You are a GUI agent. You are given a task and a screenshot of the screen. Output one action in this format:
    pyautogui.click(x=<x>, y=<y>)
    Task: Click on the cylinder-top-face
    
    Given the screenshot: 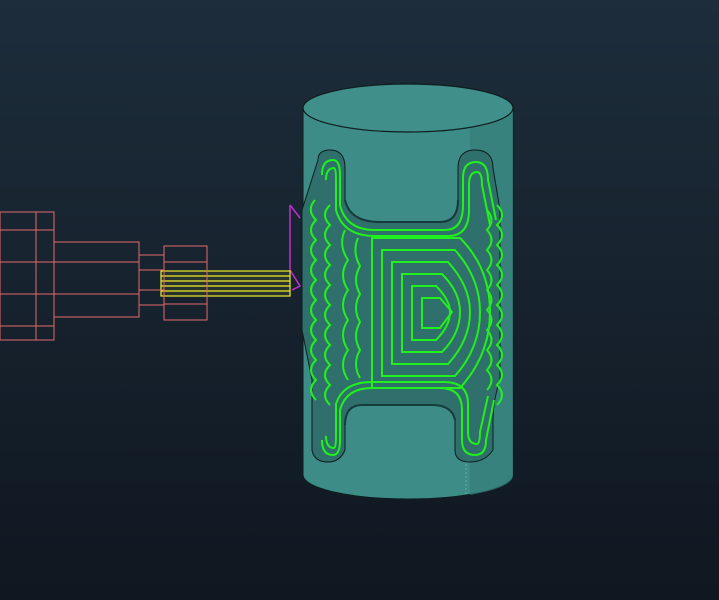 What is the action you would take?
    pyautogui.click(x=408, y=108)
    